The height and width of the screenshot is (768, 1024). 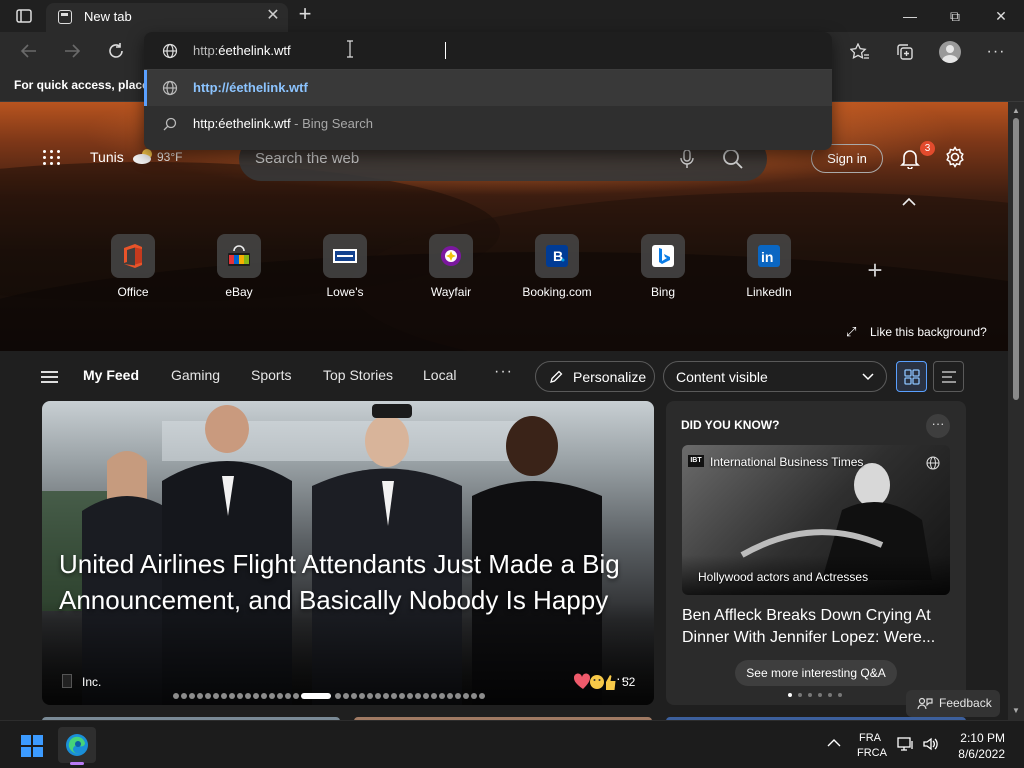 I want to click on quick-link-office: Office, so click(x=133, y=266).